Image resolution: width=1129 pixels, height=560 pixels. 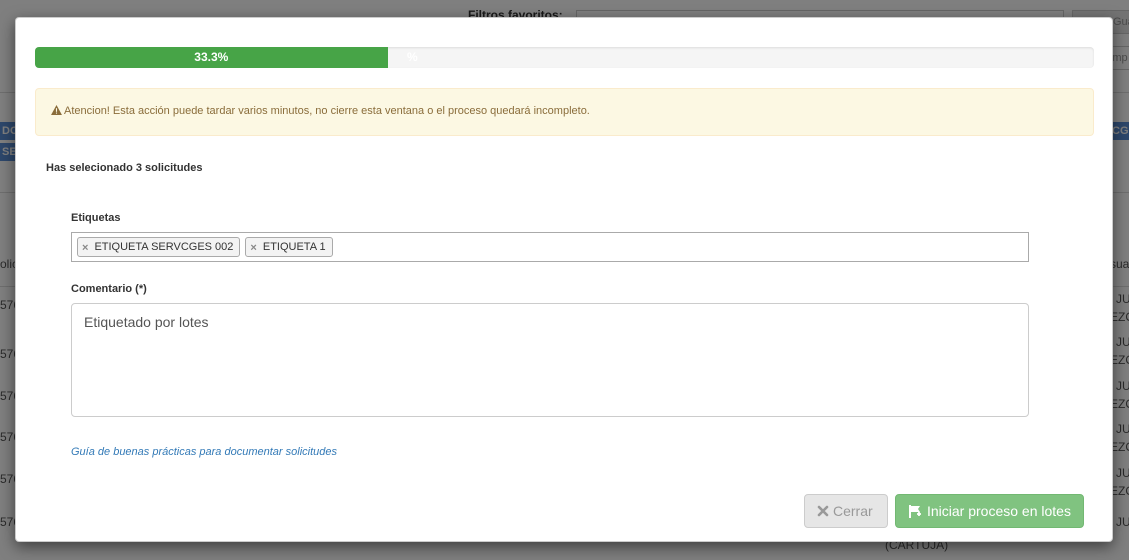 I want to click on tags-label: Etiquetas, so click(x=96, y=218).